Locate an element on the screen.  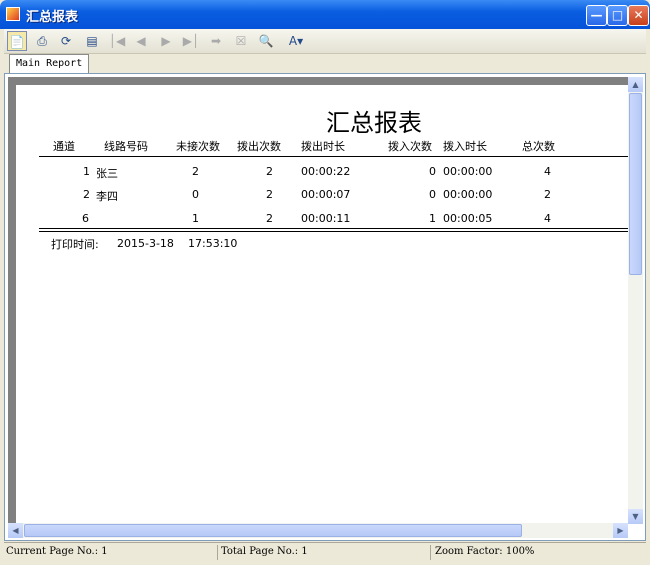
total-channel: 6 is located at coordinates (85, 218).